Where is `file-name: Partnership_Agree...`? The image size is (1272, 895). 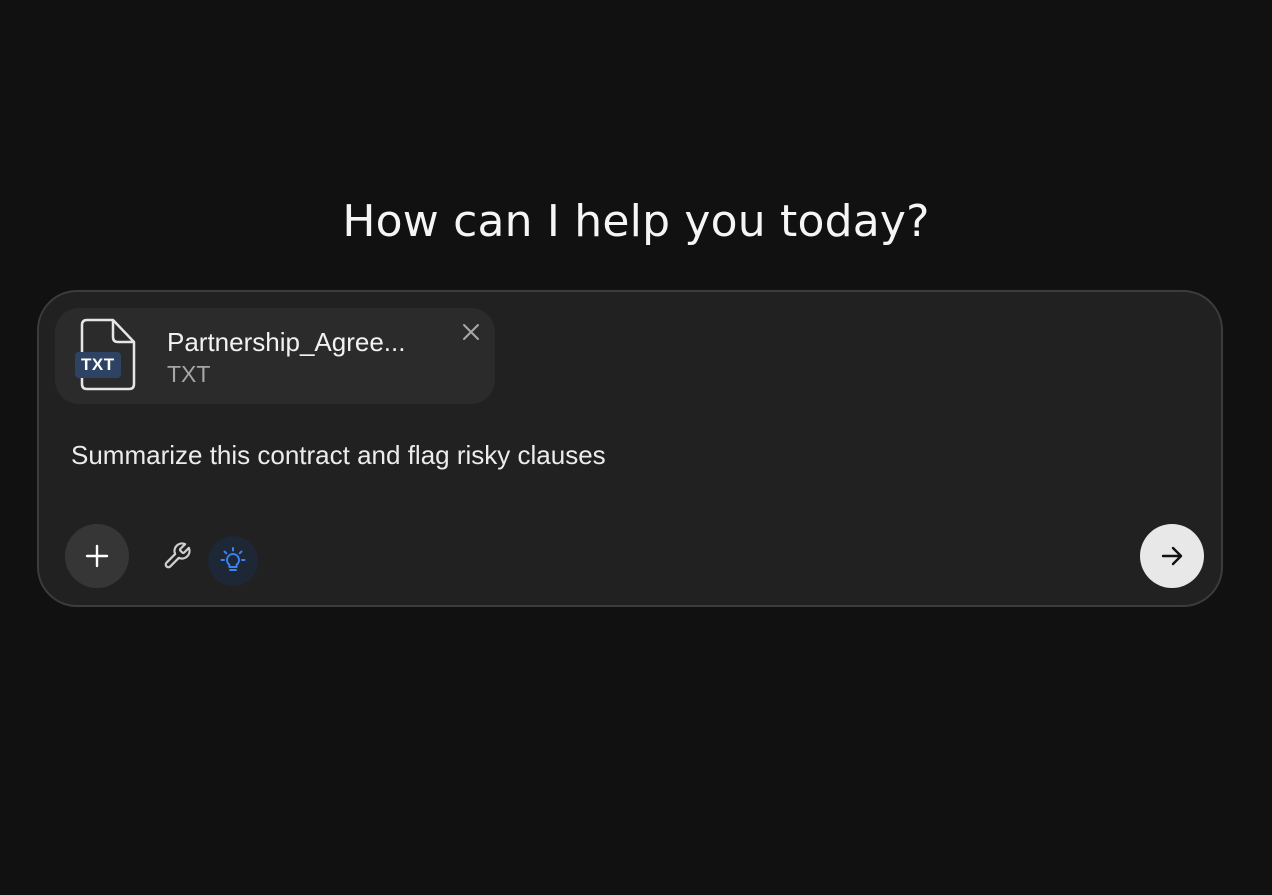 file-name: Partnership_Agree... is located at coordinates (286, 342).